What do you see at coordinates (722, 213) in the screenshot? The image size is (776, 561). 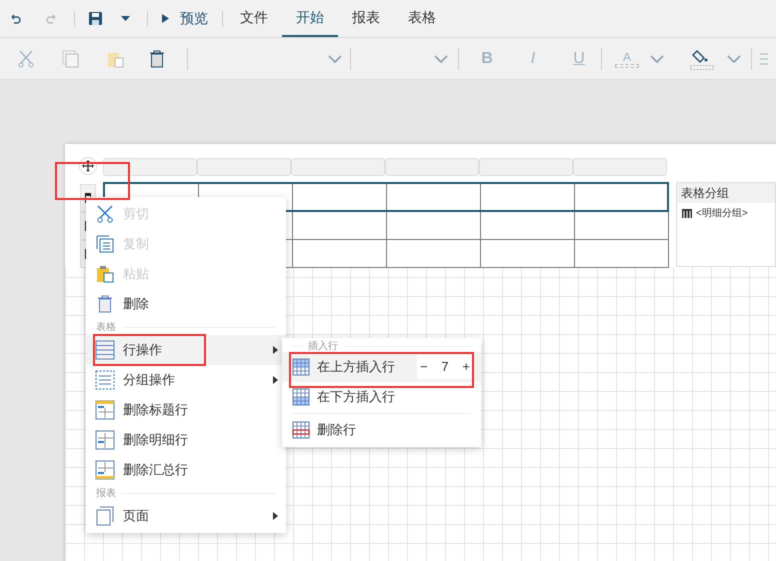 I see `group-item: <明细分组>` at bounding box center [722, 213].